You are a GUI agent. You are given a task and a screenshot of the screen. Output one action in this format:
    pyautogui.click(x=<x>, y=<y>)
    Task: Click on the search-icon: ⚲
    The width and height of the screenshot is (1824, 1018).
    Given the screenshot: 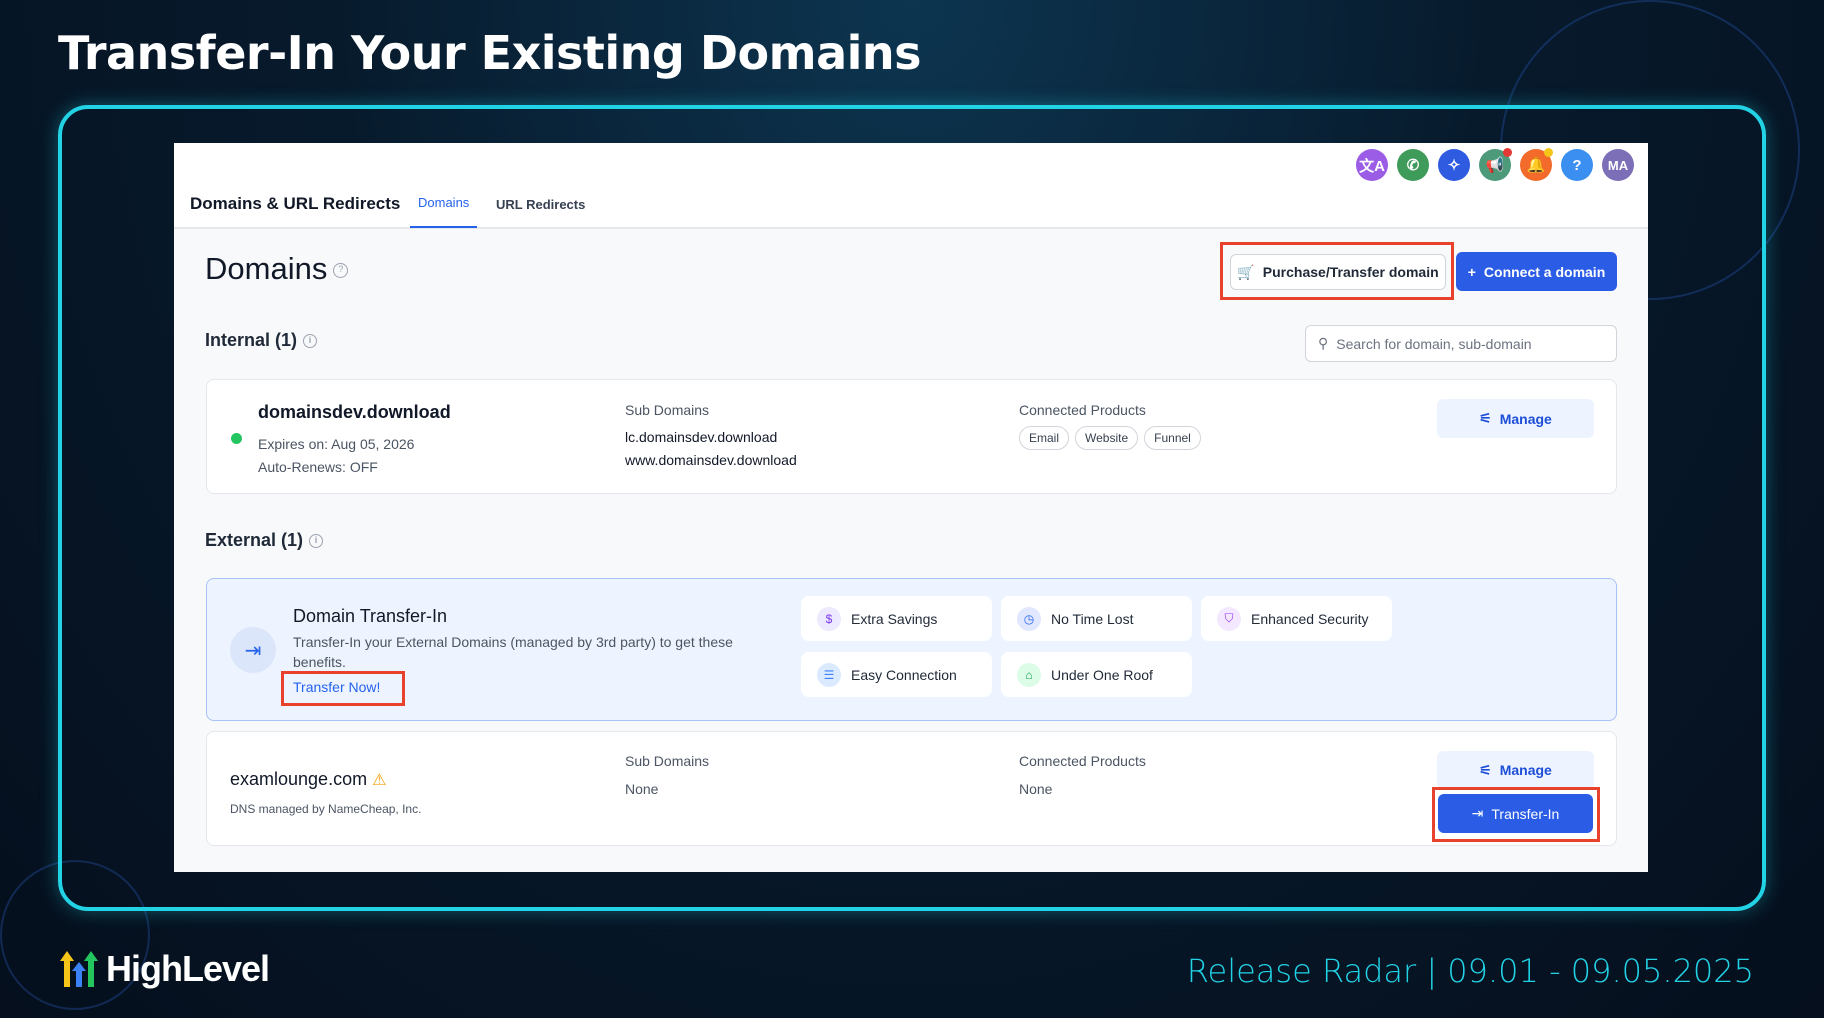 What is the action you would take?
    pyautogui.click(x=1323, y=343)
    